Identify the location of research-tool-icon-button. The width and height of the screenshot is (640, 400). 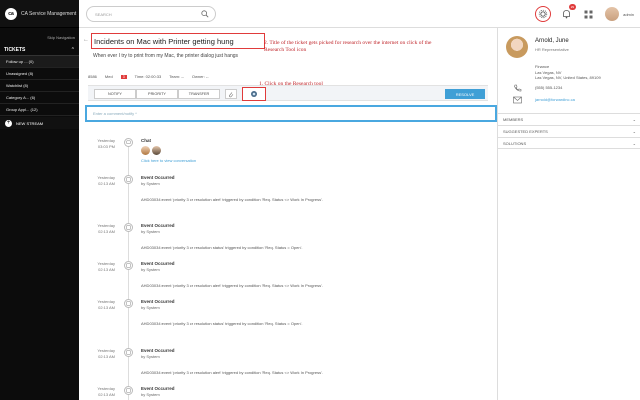
(254, 94).